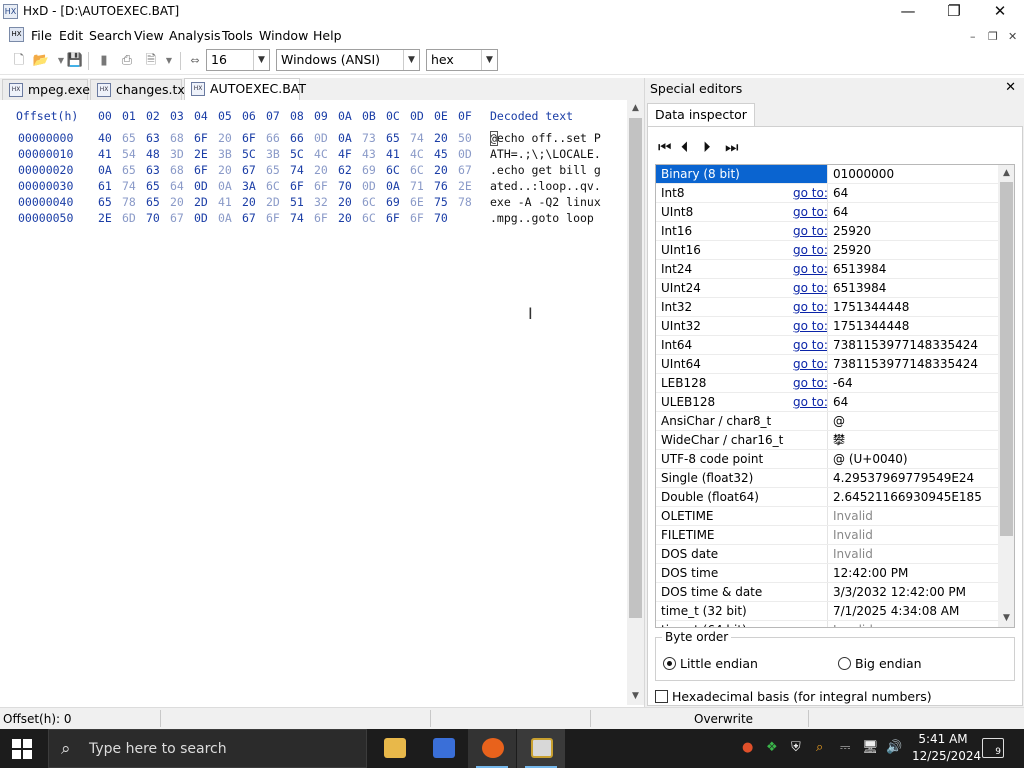 The height and width of the screenshot is (768, 1024). I want to click on hex-basis-checkbox: Hexadecimal basis (for integral numbers), so click(793, 696).